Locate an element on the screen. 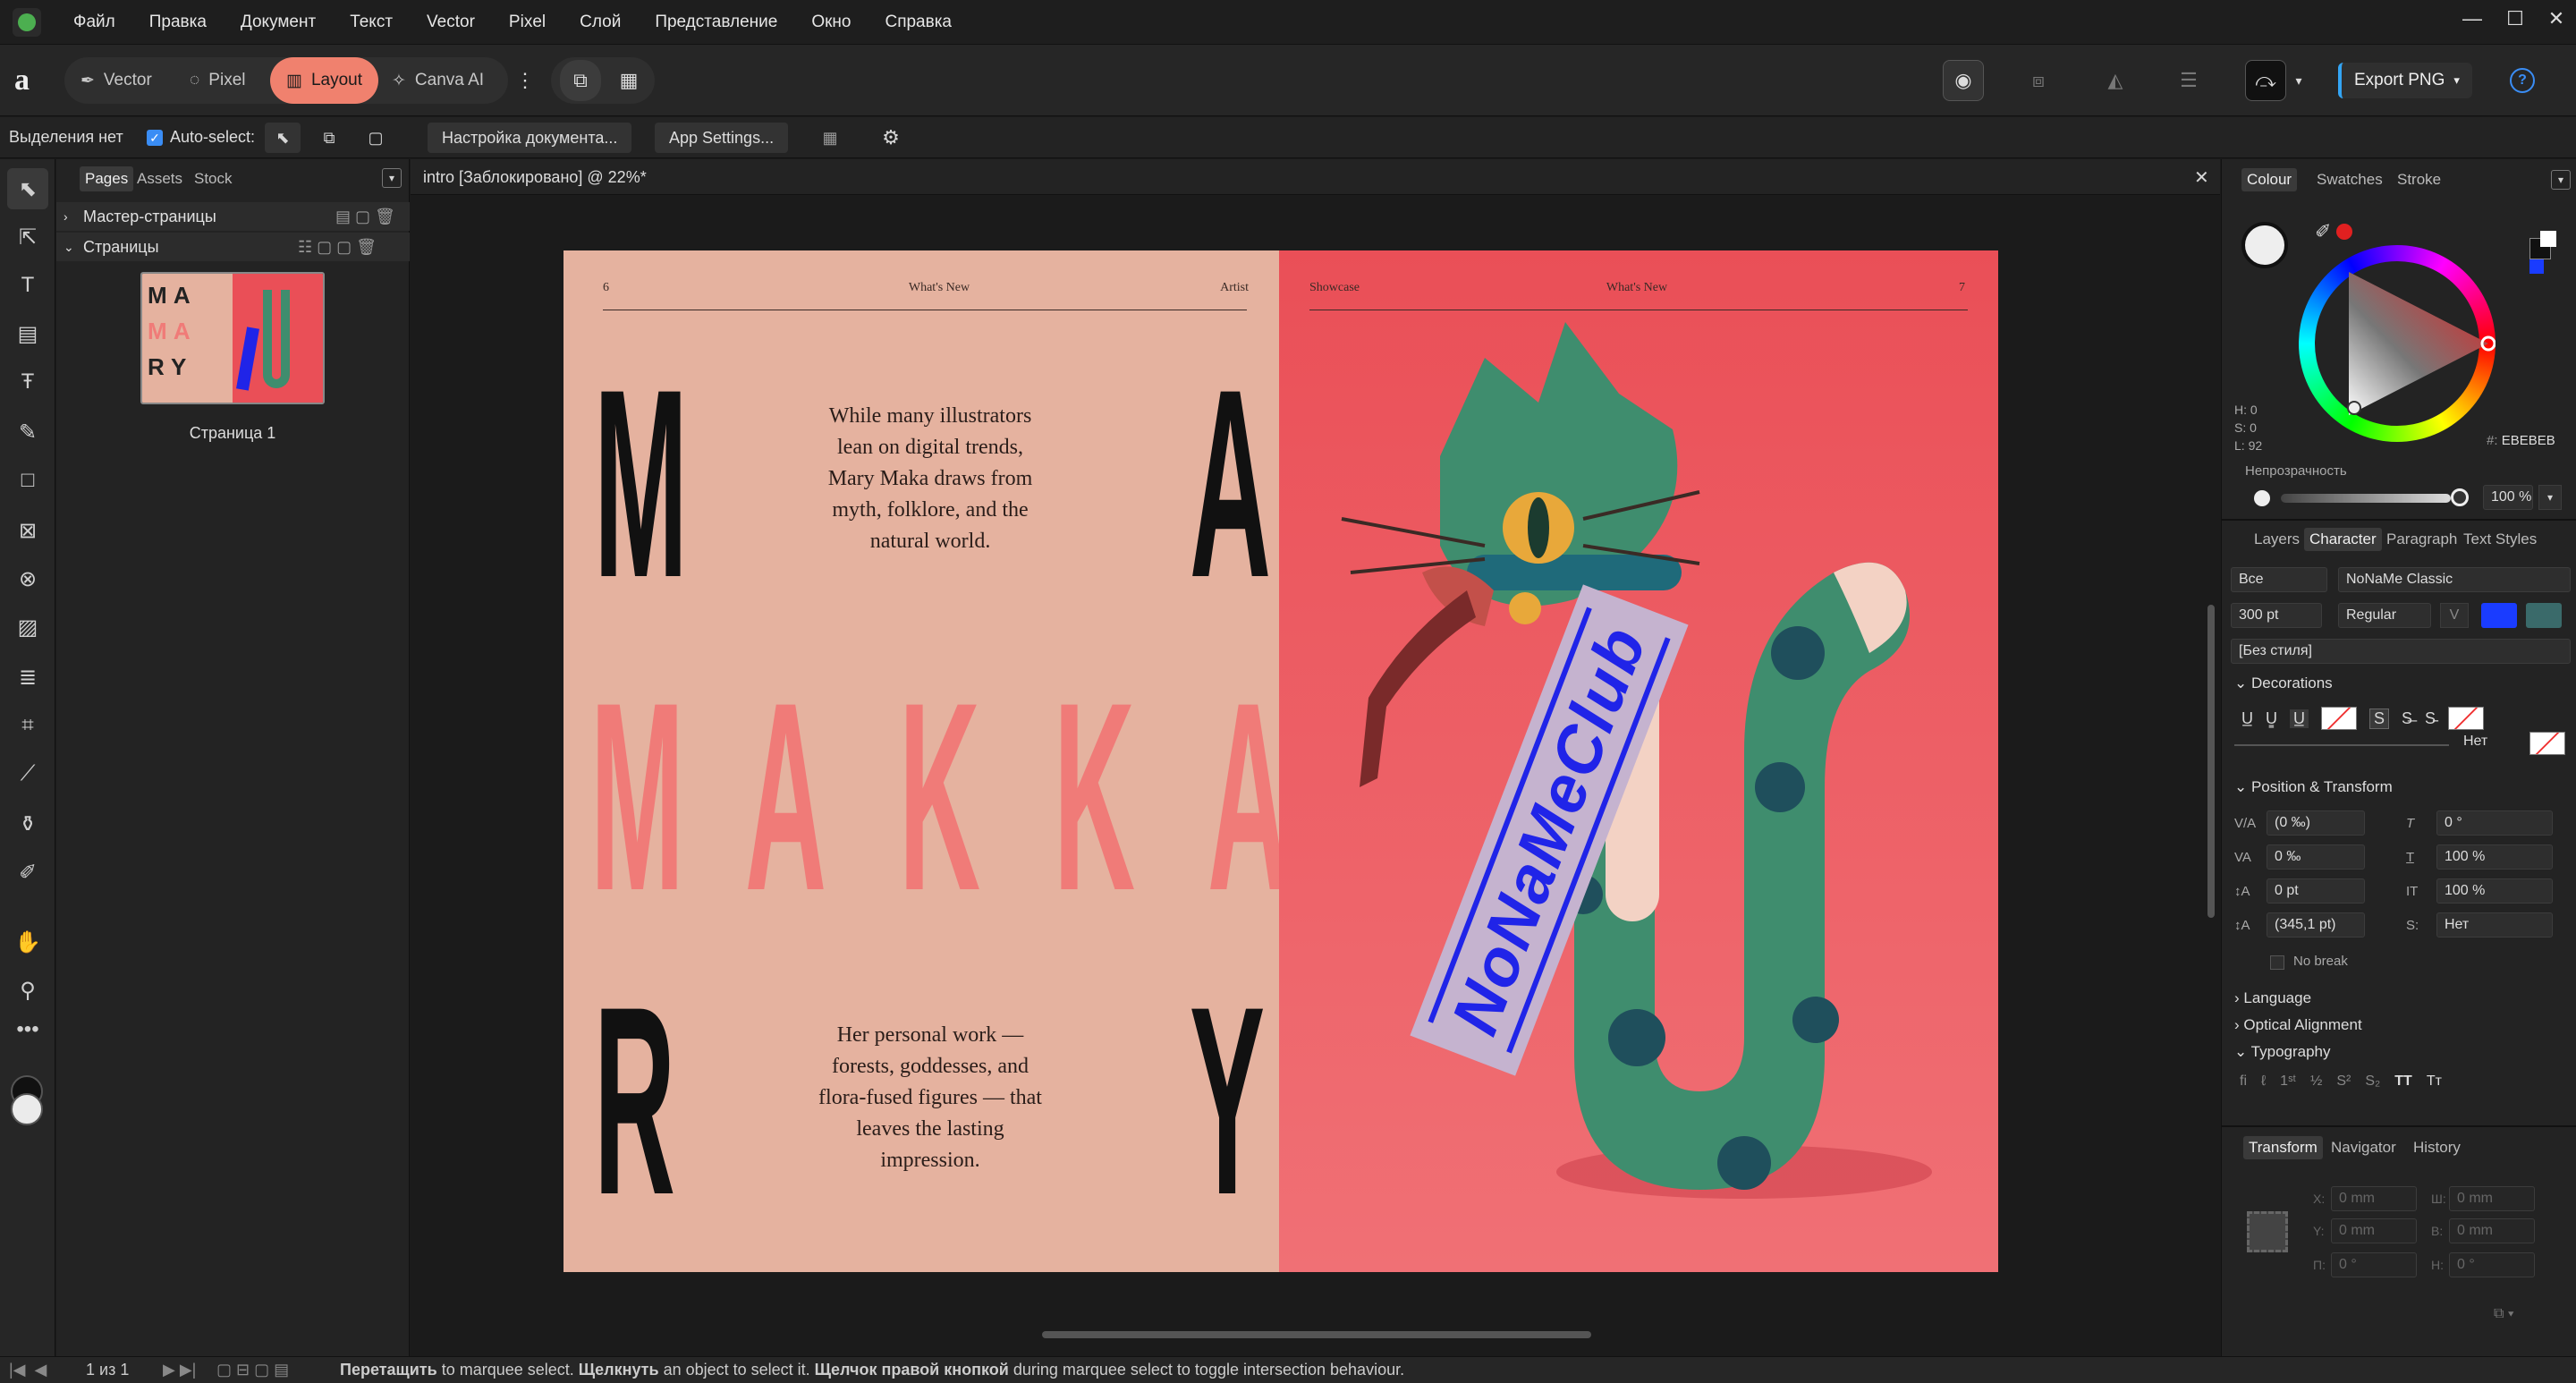  tab-pages: Pages is located at coordinates (107, 179).